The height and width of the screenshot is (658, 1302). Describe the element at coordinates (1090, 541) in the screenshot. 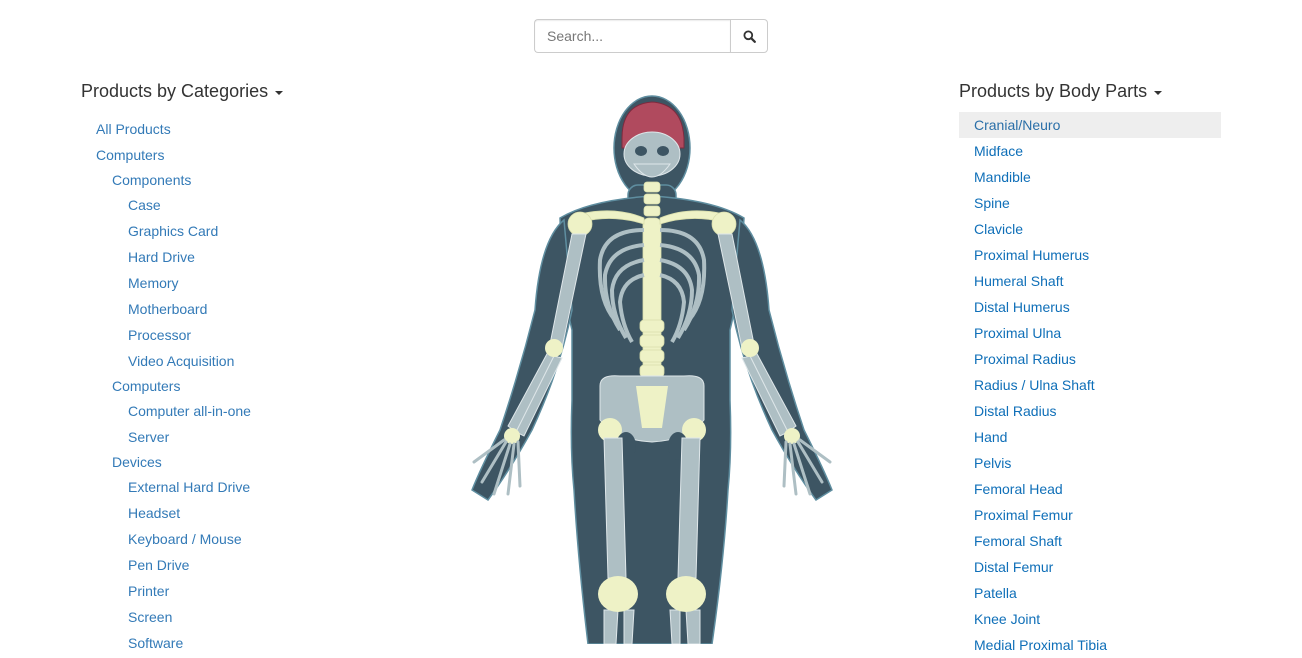

I see `body-part-link: Femoral Shaft` at that location.